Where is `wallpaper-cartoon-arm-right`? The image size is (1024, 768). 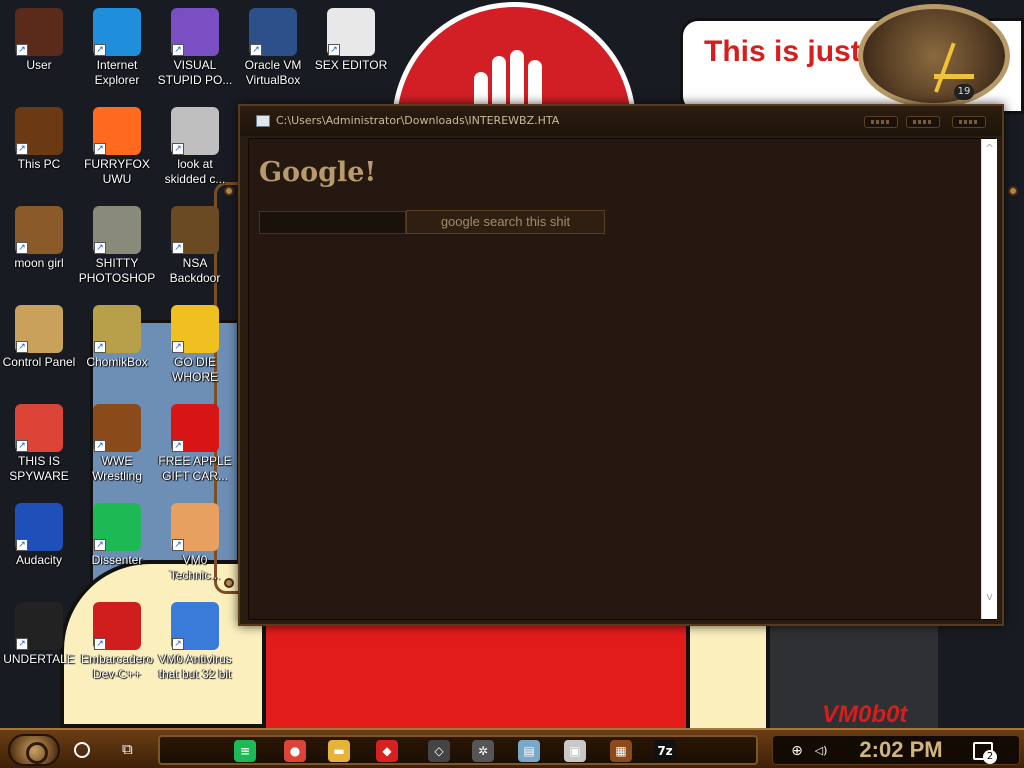
wallpaper-cartoon-arm-right is located at coordinates (728, 674).